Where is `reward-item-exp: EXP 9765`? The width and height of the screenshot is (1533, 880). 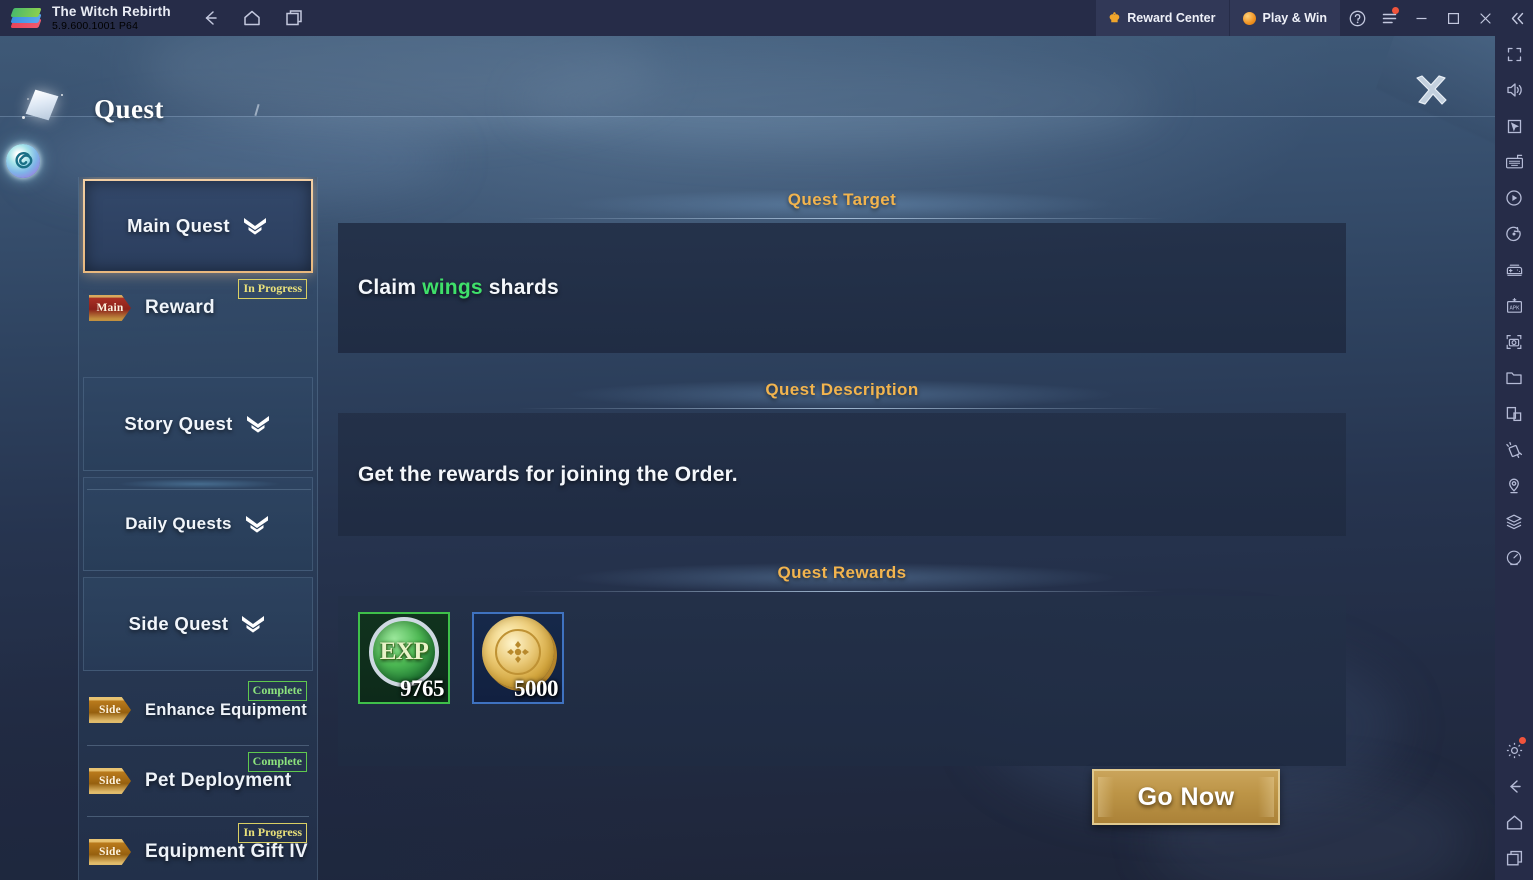 reward-item-exp: EXP 9765 is located at coordinates (404, 658).